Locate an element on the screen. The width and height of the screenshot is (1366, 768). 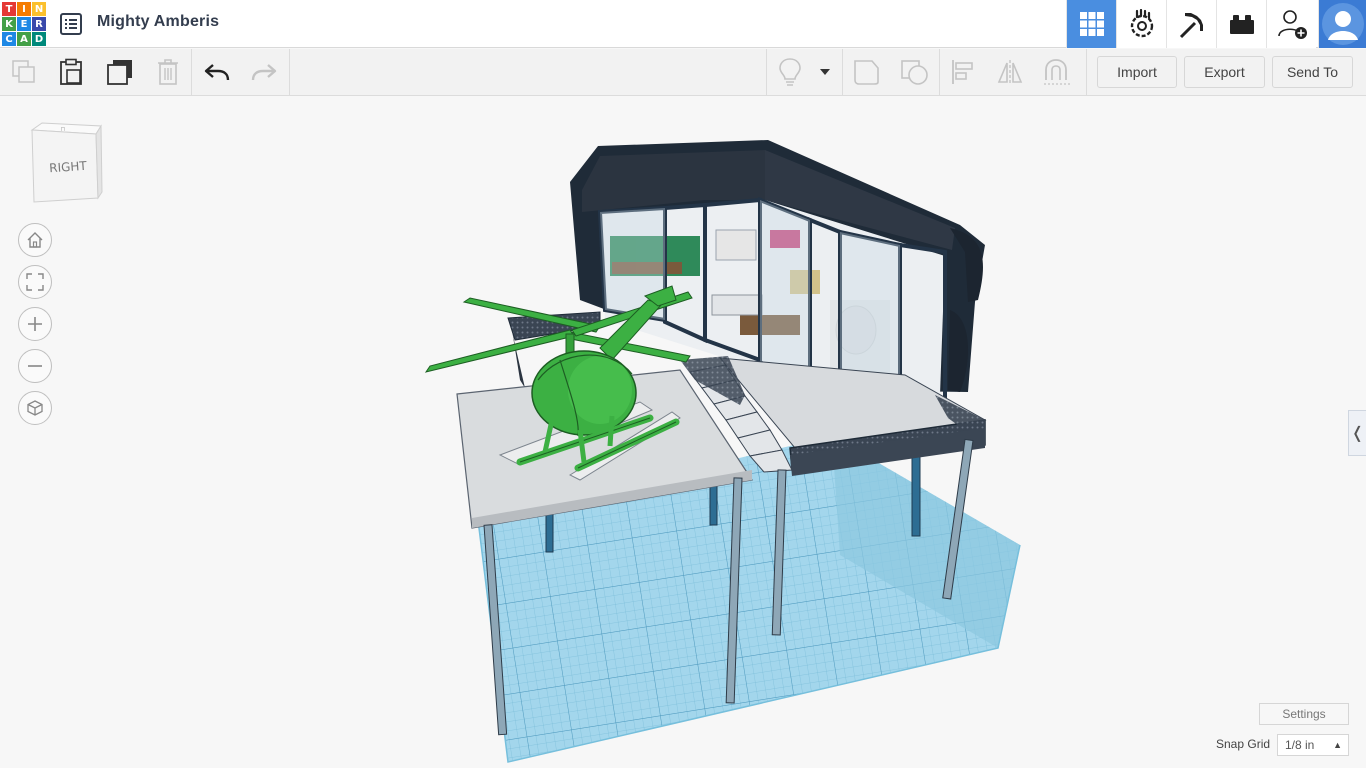
logo-letter: C is located at coordinates (9, 39).